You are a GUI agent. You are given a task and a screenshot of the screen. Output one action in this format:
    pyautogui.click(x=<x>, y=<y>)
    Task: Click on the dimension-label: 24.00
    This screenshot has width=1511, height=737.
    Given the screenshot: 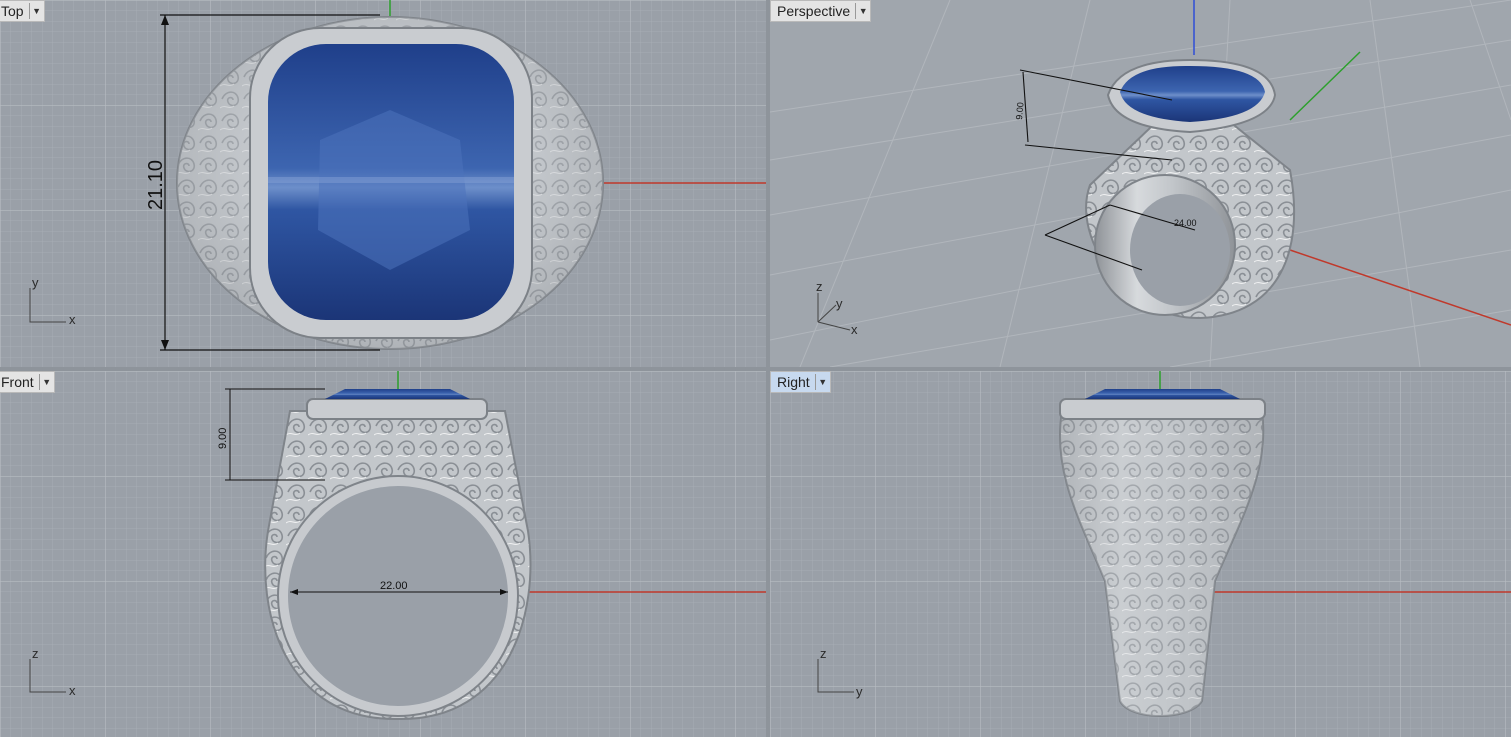 What is the action you would take?
    pyautogui.click(x=1185, y=223)
    